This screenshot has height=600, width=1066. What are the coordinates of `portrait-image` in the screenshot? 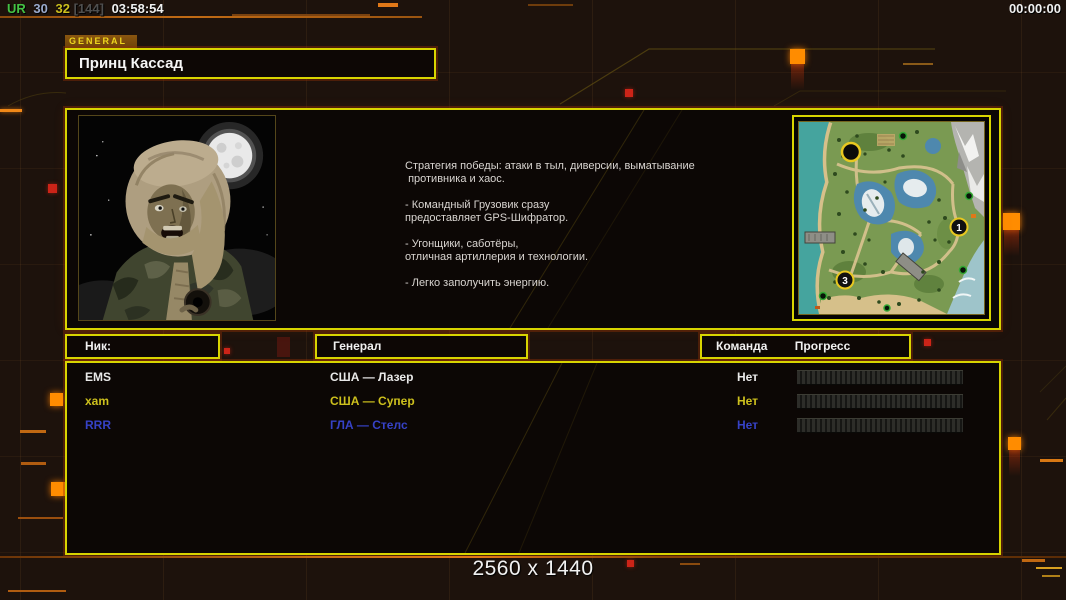 It's located at (177, 218).